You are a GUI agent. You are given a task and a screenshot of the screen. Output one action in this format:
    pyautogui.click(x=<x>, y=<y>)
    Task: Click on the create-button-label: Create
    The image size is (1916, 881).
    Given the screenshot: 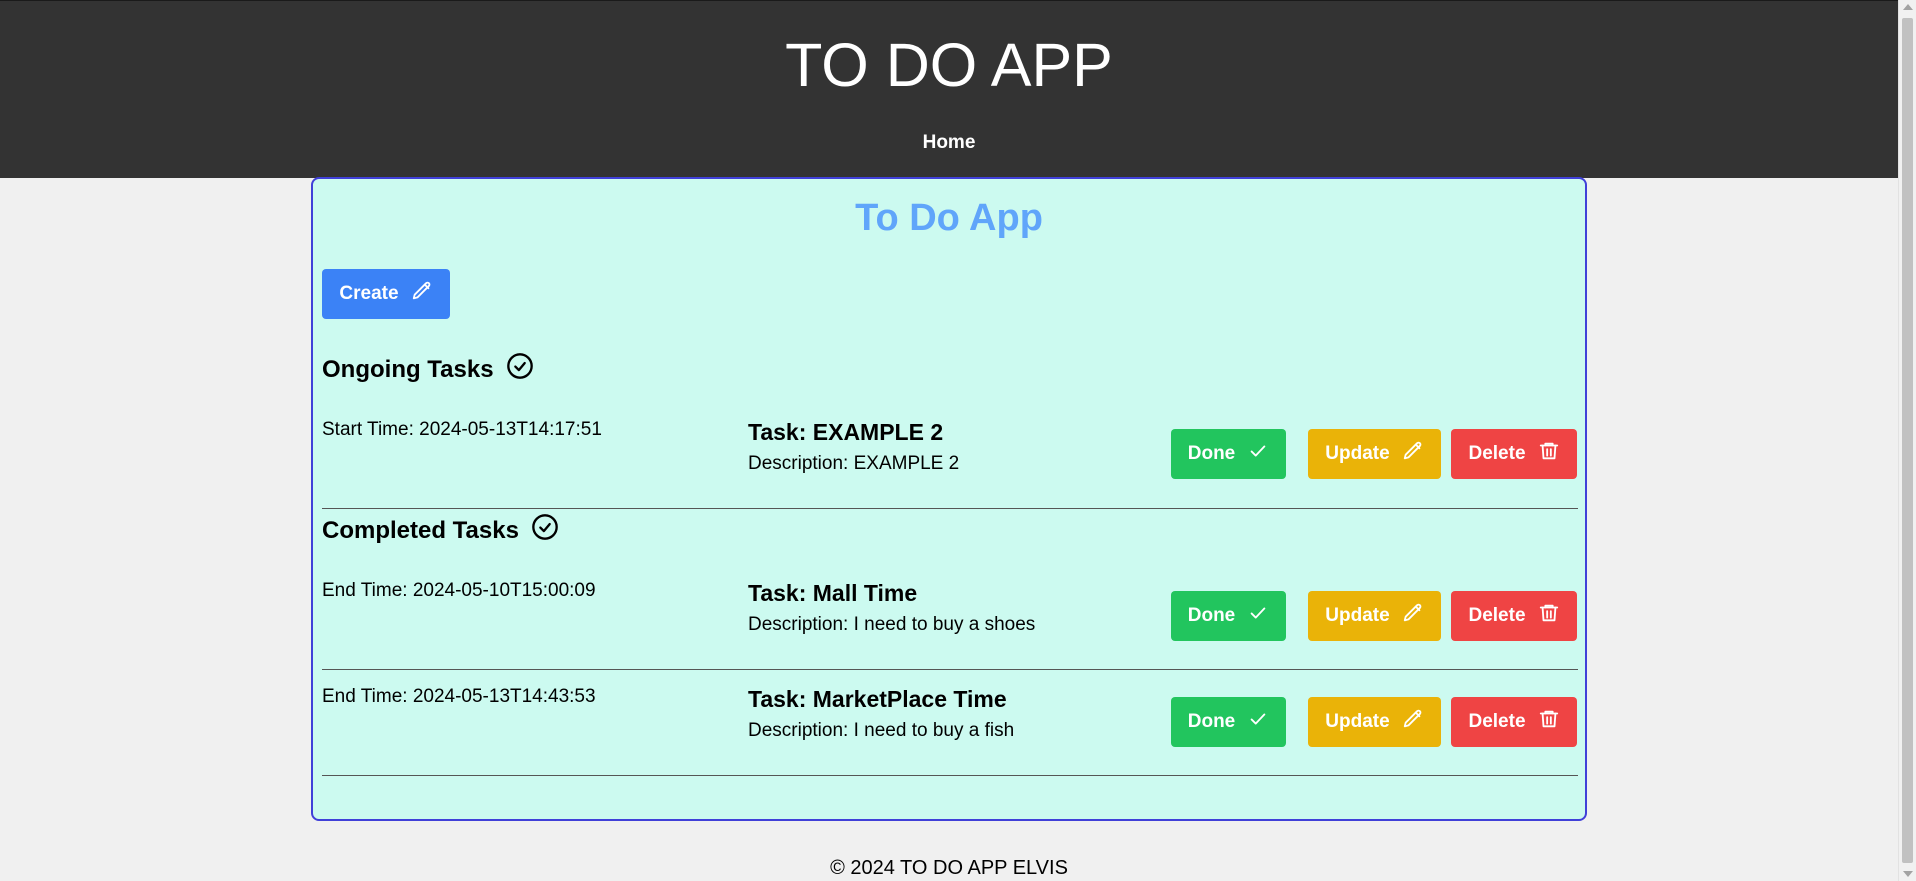 What is the action you would take?
    pyautogui.click(x=369, y=293)
    